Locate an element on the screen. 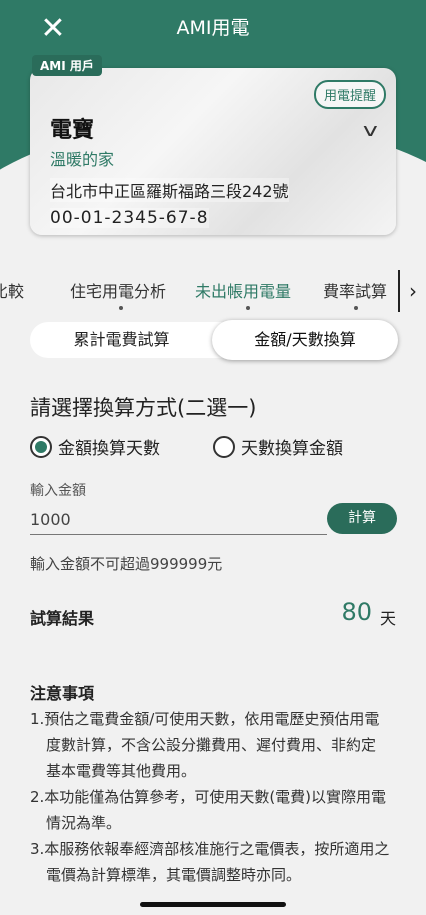  result-label: 試算結果 is located at coordinates (62, 618).